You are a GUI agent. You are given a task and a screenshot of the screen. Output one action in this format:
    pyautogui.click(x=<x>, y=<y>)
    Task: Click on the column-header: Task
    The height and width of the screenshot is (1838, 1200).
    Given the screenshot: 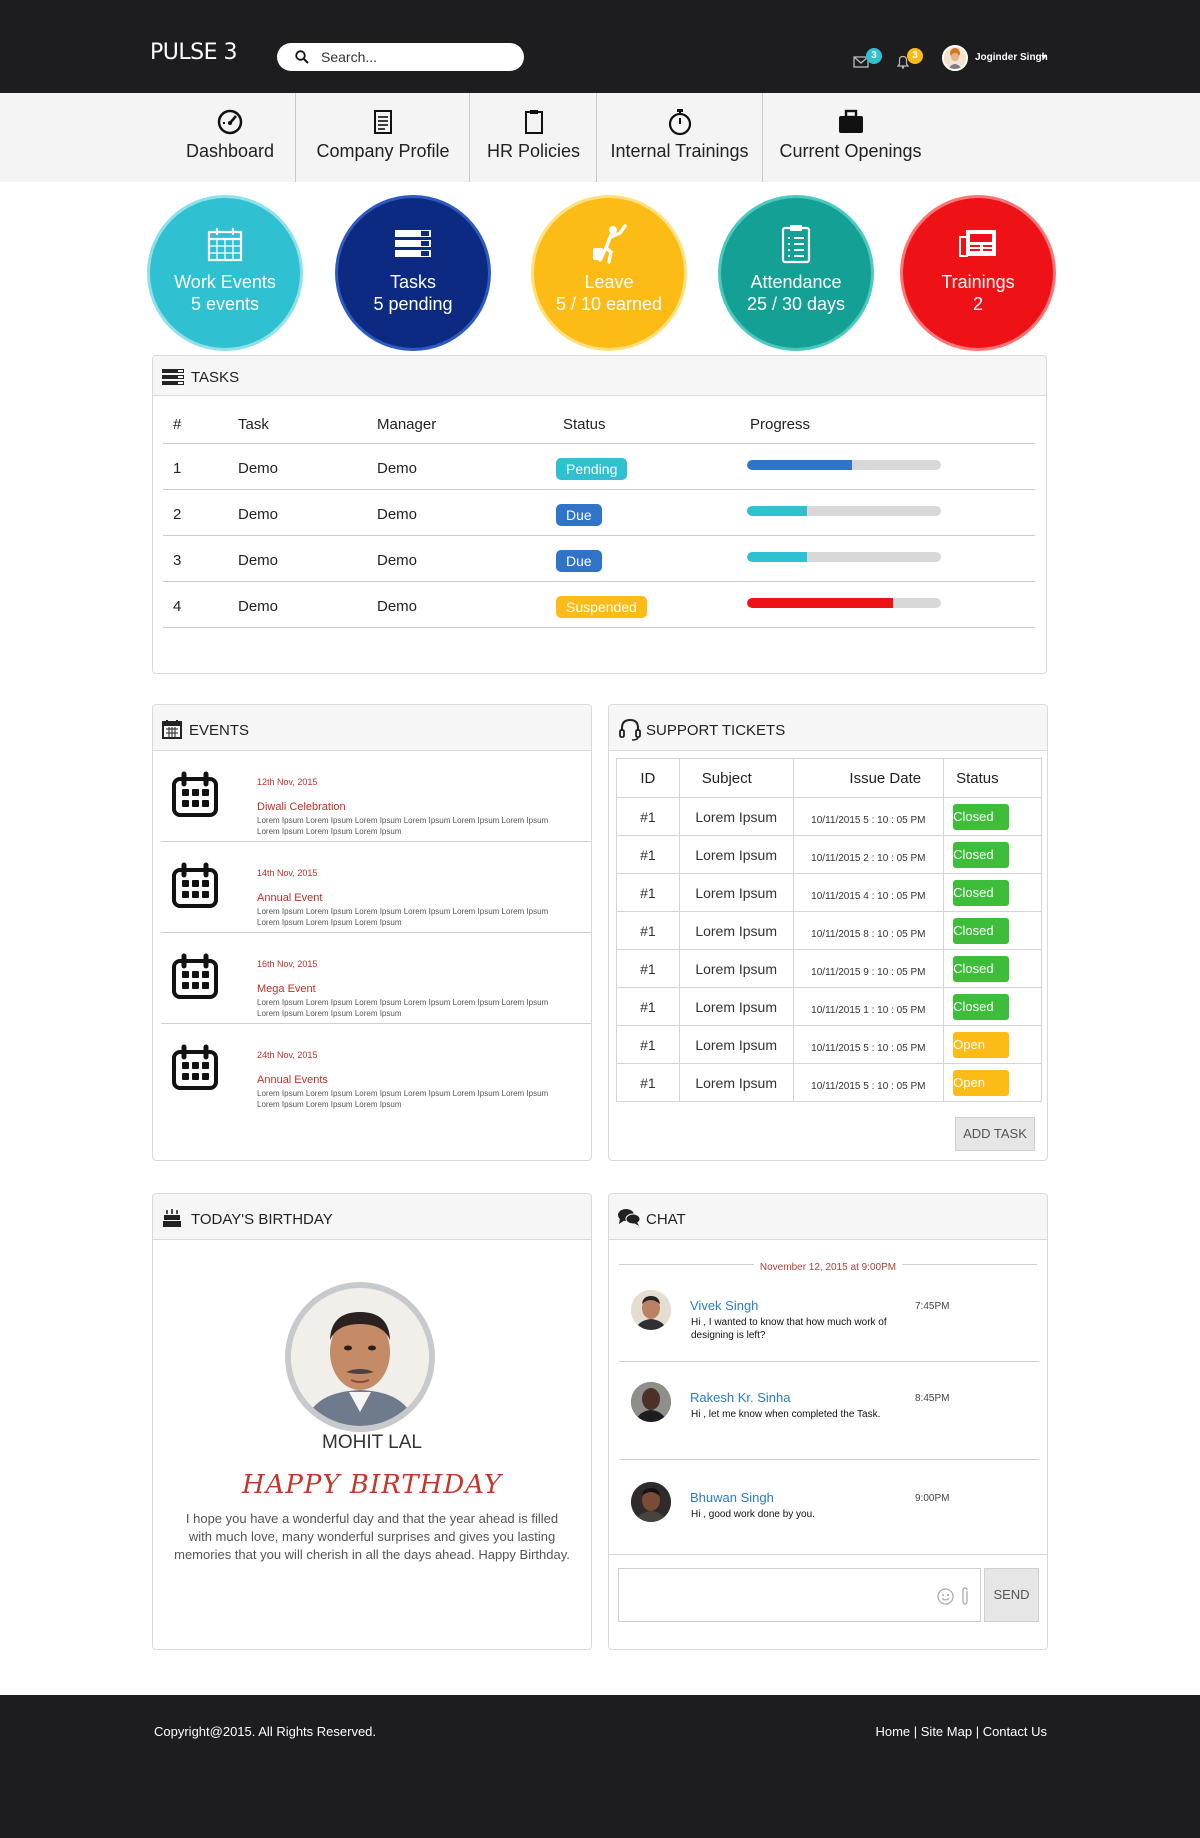 What is the action you would take?
    pyautogui.click(x=253, y=424)
    